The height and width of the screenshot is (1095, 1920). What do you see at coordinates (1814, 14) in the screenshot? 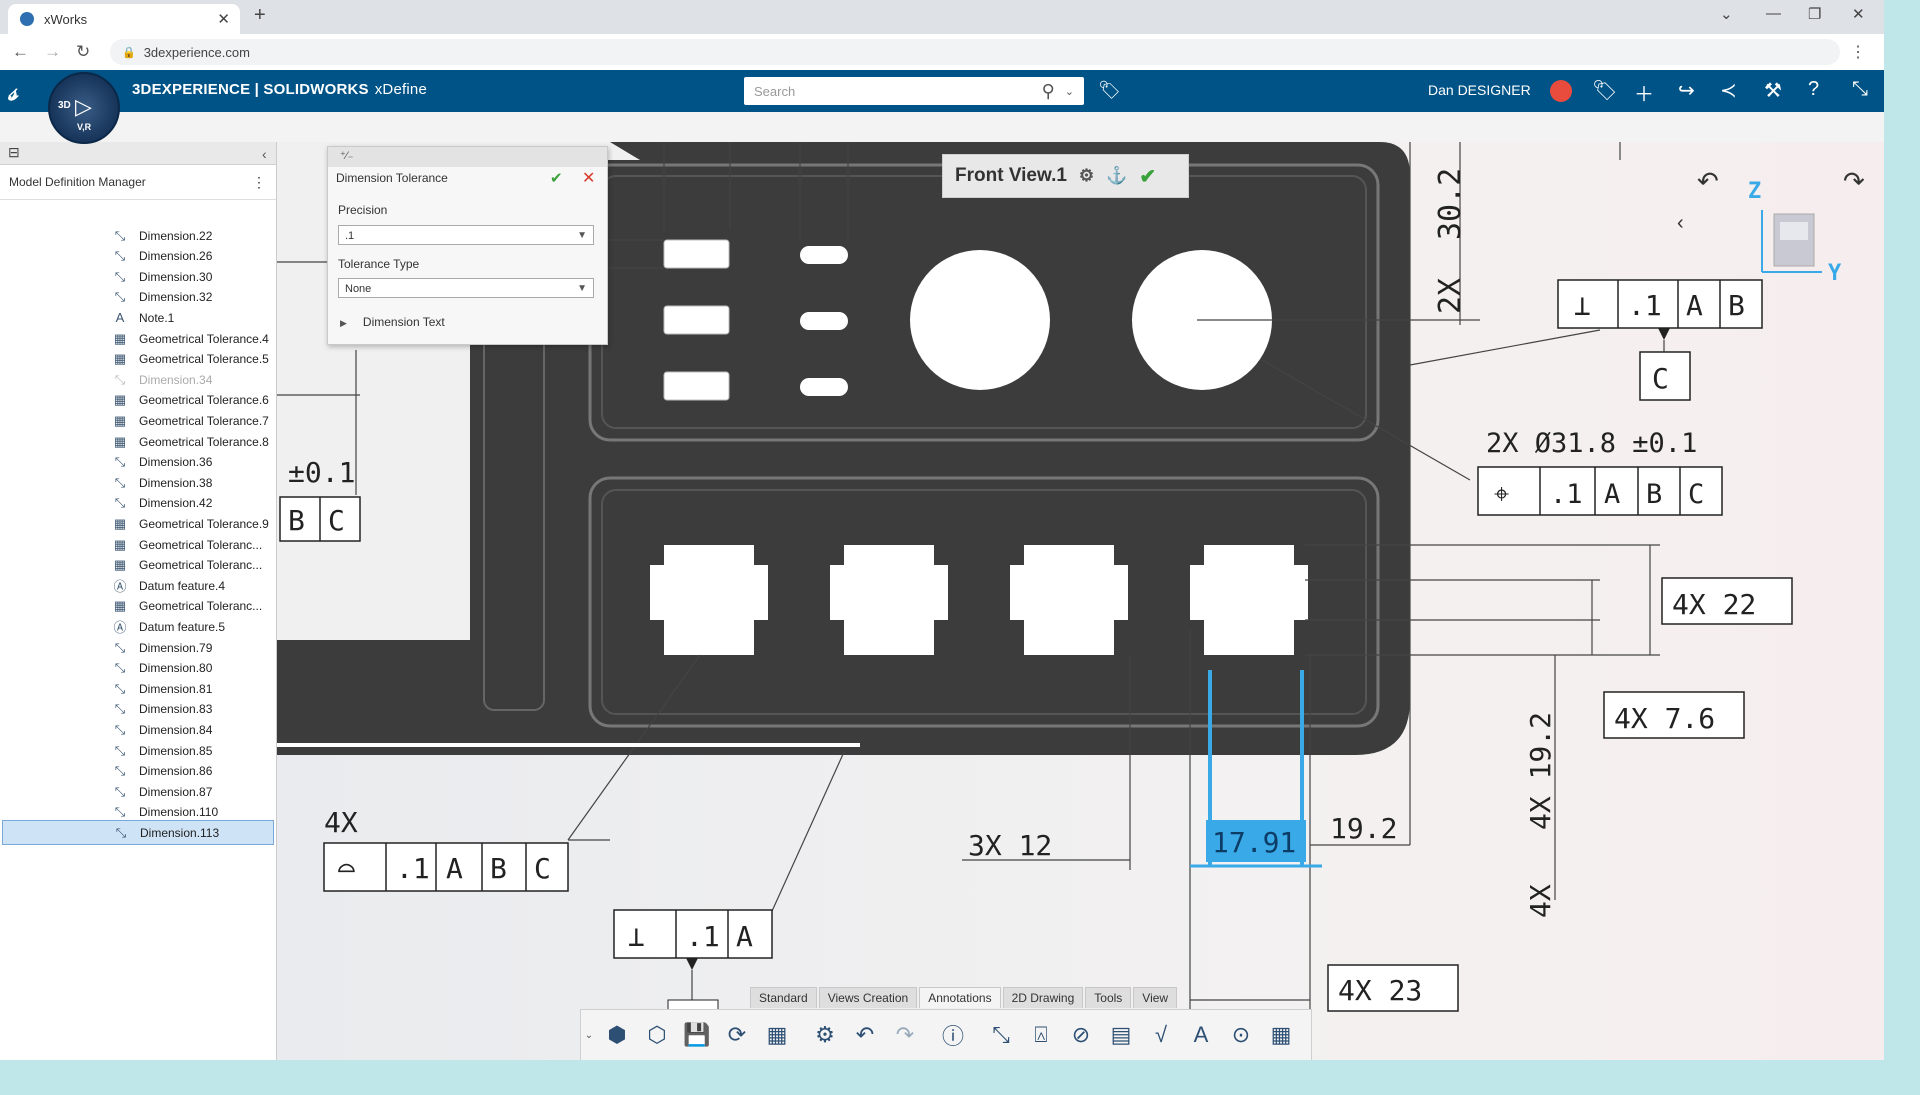
I see `restore-icon: ❐` at bounding box center [1814, 14].